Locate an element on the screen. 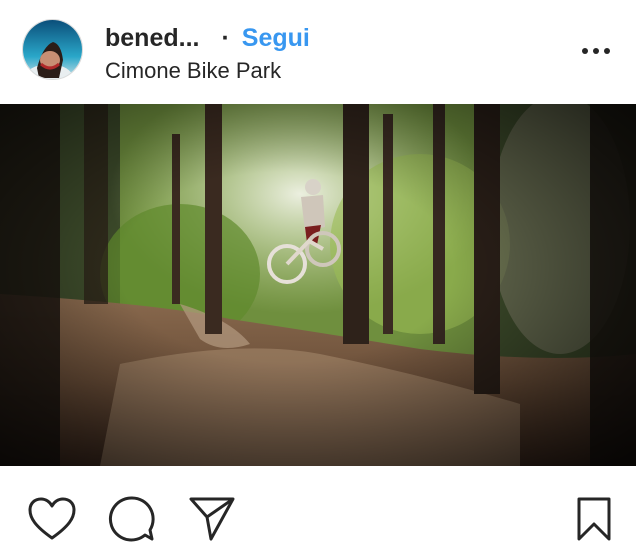 The image size is (636, 558). comment-bubble-icon is located at coordinates (132, 519).